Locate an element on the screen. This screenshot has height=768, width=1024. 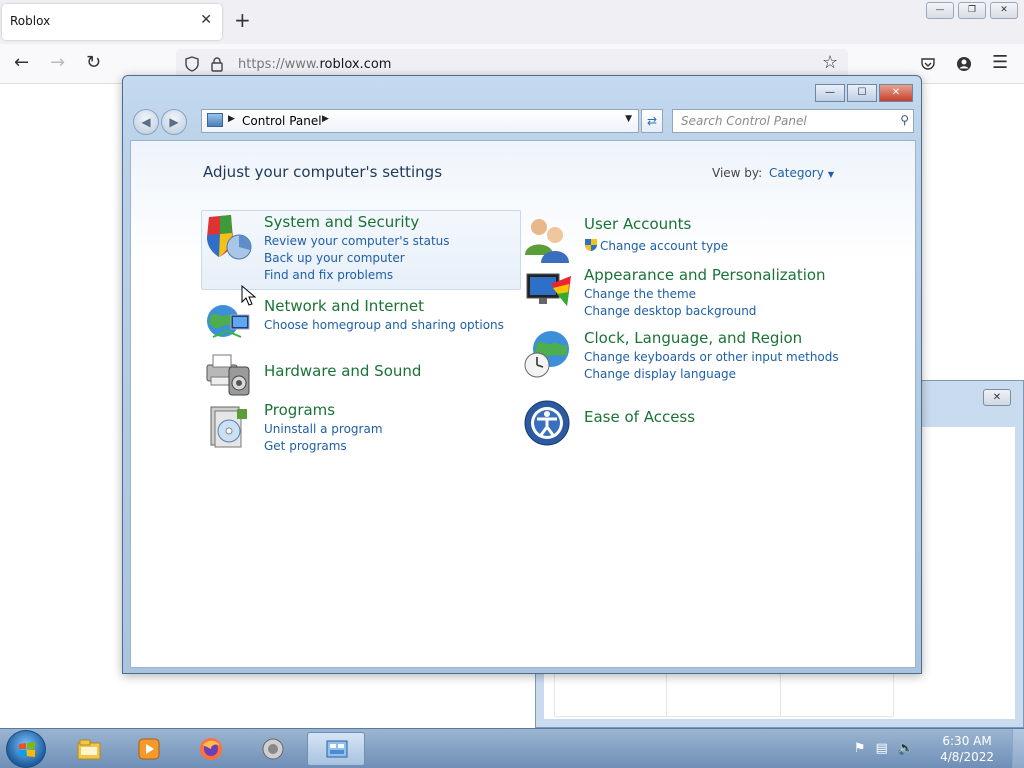
search-icon: ⚲ is located at coordinates (904, 120).